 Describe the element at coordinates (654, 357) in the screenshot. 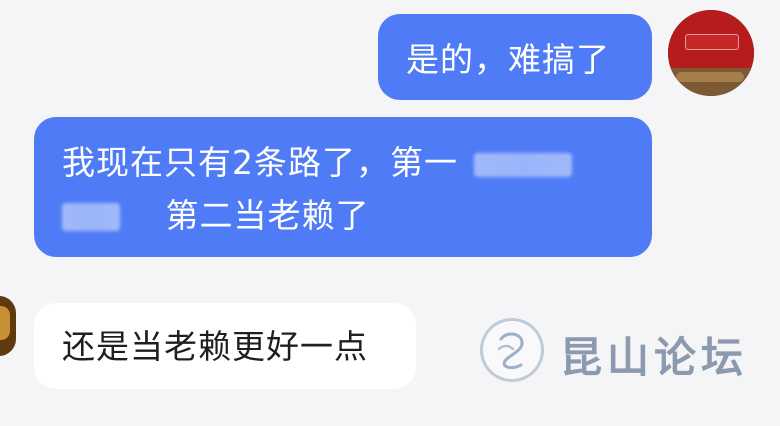

I see `watermark-brand-text: 昆山论坛` at that location.